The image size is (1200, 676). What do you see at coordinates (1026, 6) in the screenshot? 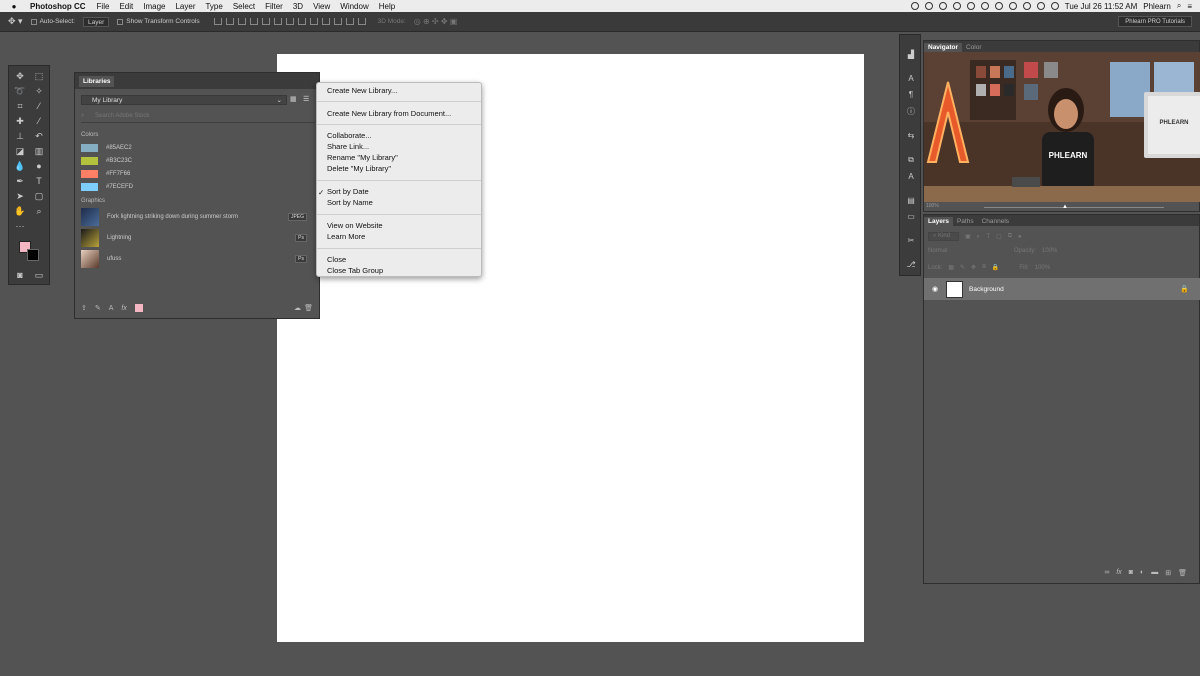
I see `wifi-icon` at bounding box center [1026, 6].